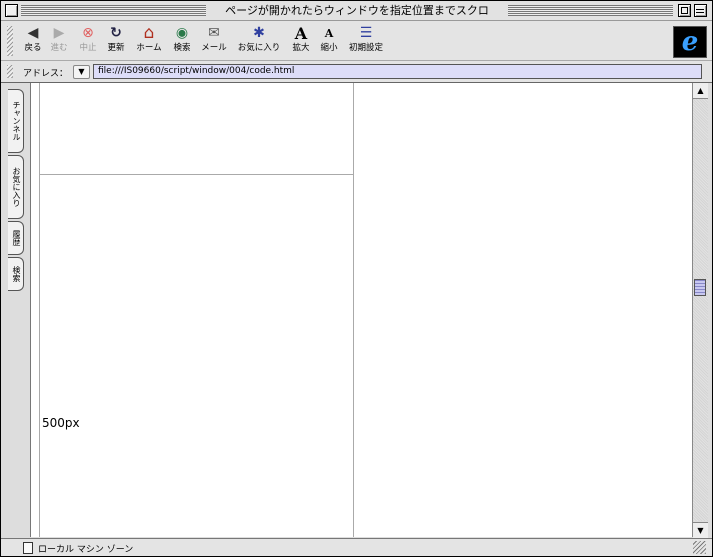 The width and height of the screenshot is (713, 557). I want to click on resize-grip, so click(699, 547).